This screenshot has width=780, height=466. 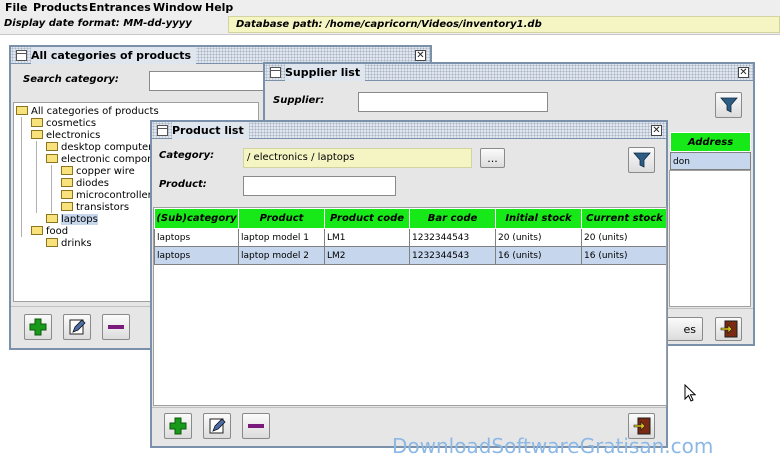 What do you see at coordinates (99, 160) in the screenshot?
I see `tree-node: electronic compon` at bounding box center [99, 160].